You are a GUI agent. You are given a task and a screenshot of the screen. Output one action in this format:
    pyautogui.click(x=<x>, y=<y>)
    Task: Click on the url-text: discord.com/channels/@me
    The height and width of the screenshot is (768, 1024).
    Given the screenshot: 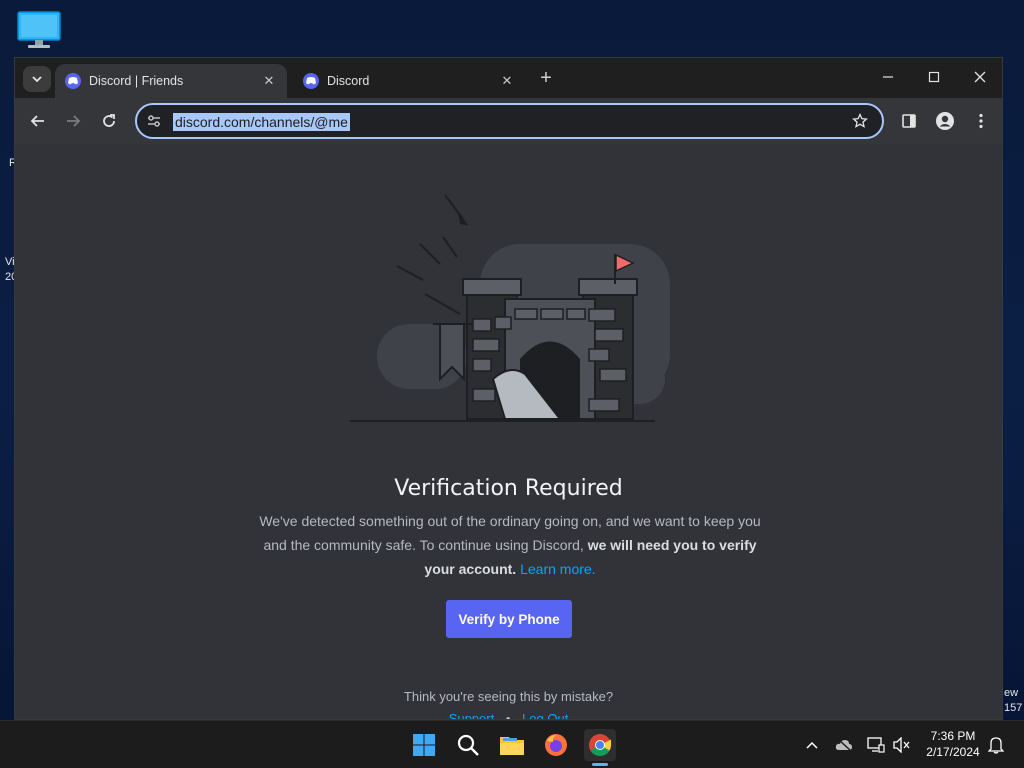 What is the action you would take?
    pyautogui.click(x=261, y=122)
    